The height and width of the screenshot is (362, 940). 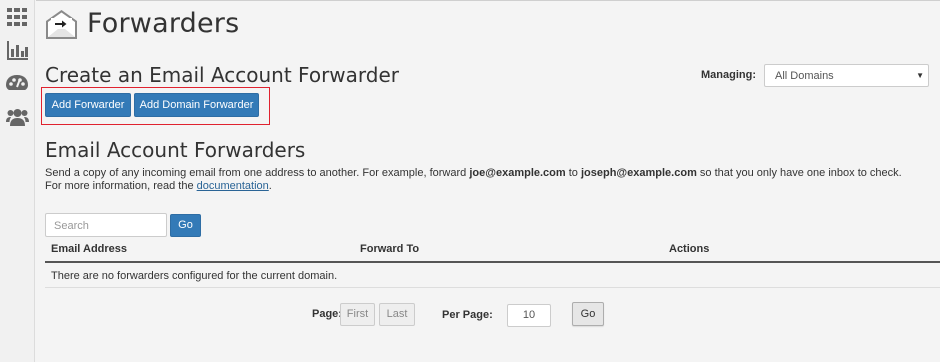 What do you see at coordinates (920, 75) in the screenshot?
I see `caret-down-icon: ▼` at bounding box center [920, 75].